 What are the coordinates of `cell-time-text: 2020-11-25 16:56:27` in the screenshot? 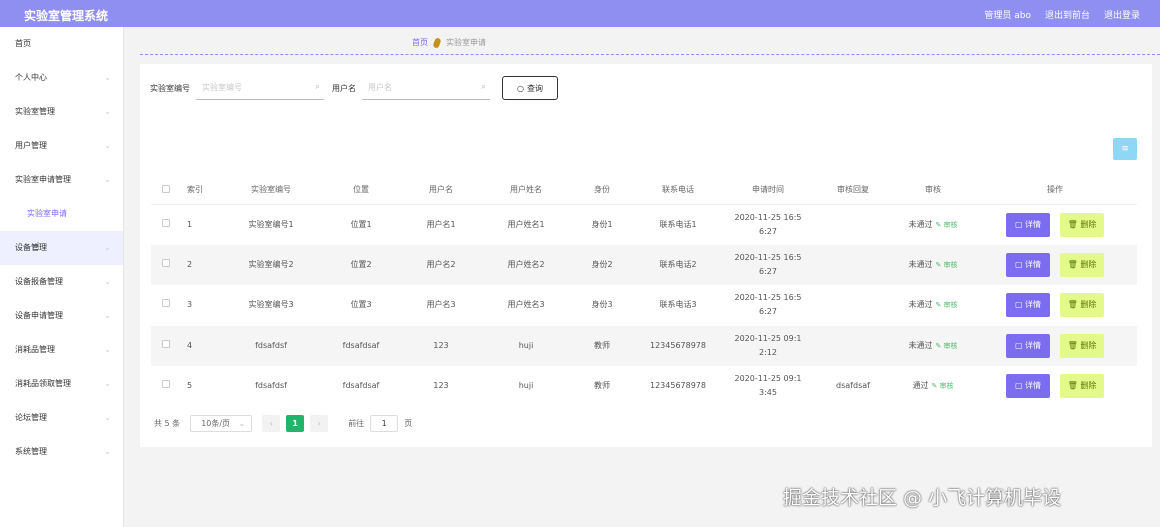 It's located at (768, 264).